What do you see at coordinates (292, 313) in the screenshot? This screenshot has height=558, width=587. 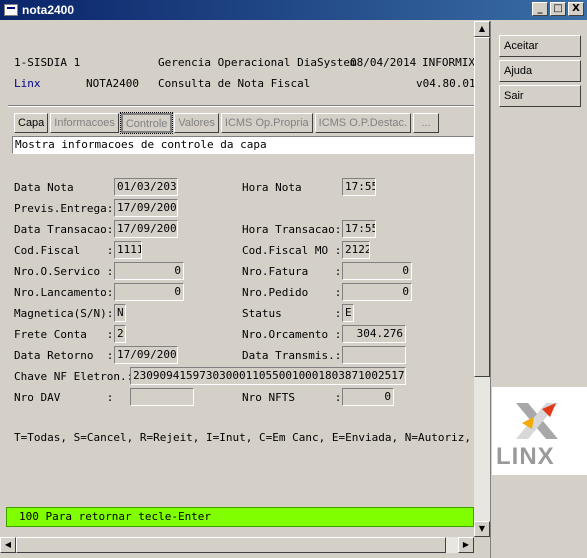 I see `label-status: Status :` at bounding box center [292, 313].